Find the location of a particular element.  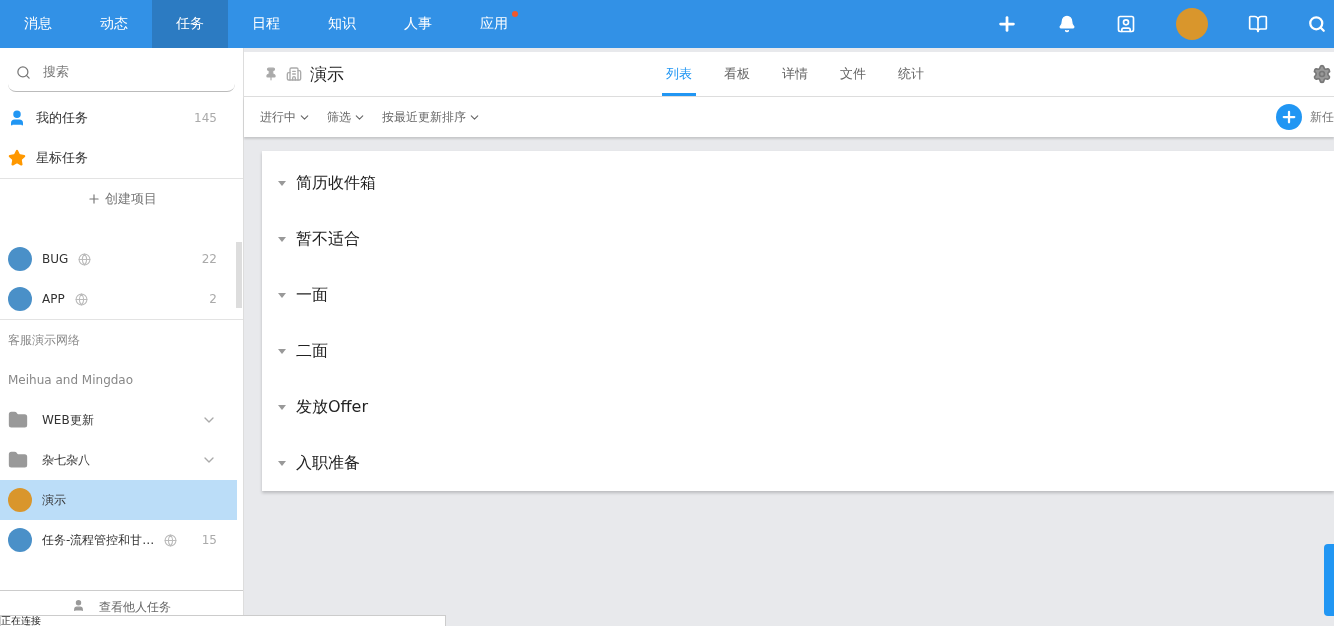

filter-dropdown: 按最近更新排序 is located at coordinates (431, 117).